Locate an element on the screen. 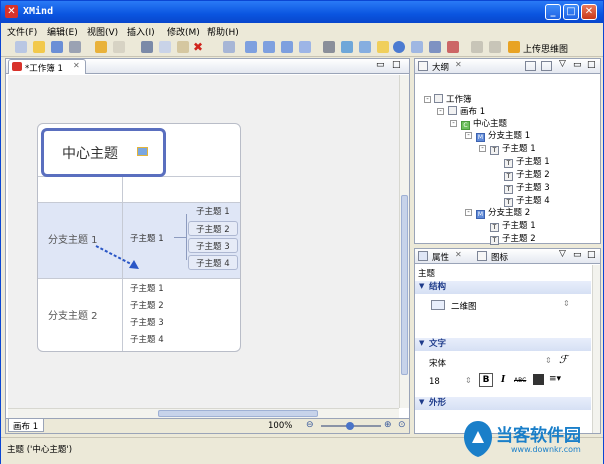 The image size is (604, 464). subtopic-b2-1: 子主题 1 is located at coordinates (147, 288).